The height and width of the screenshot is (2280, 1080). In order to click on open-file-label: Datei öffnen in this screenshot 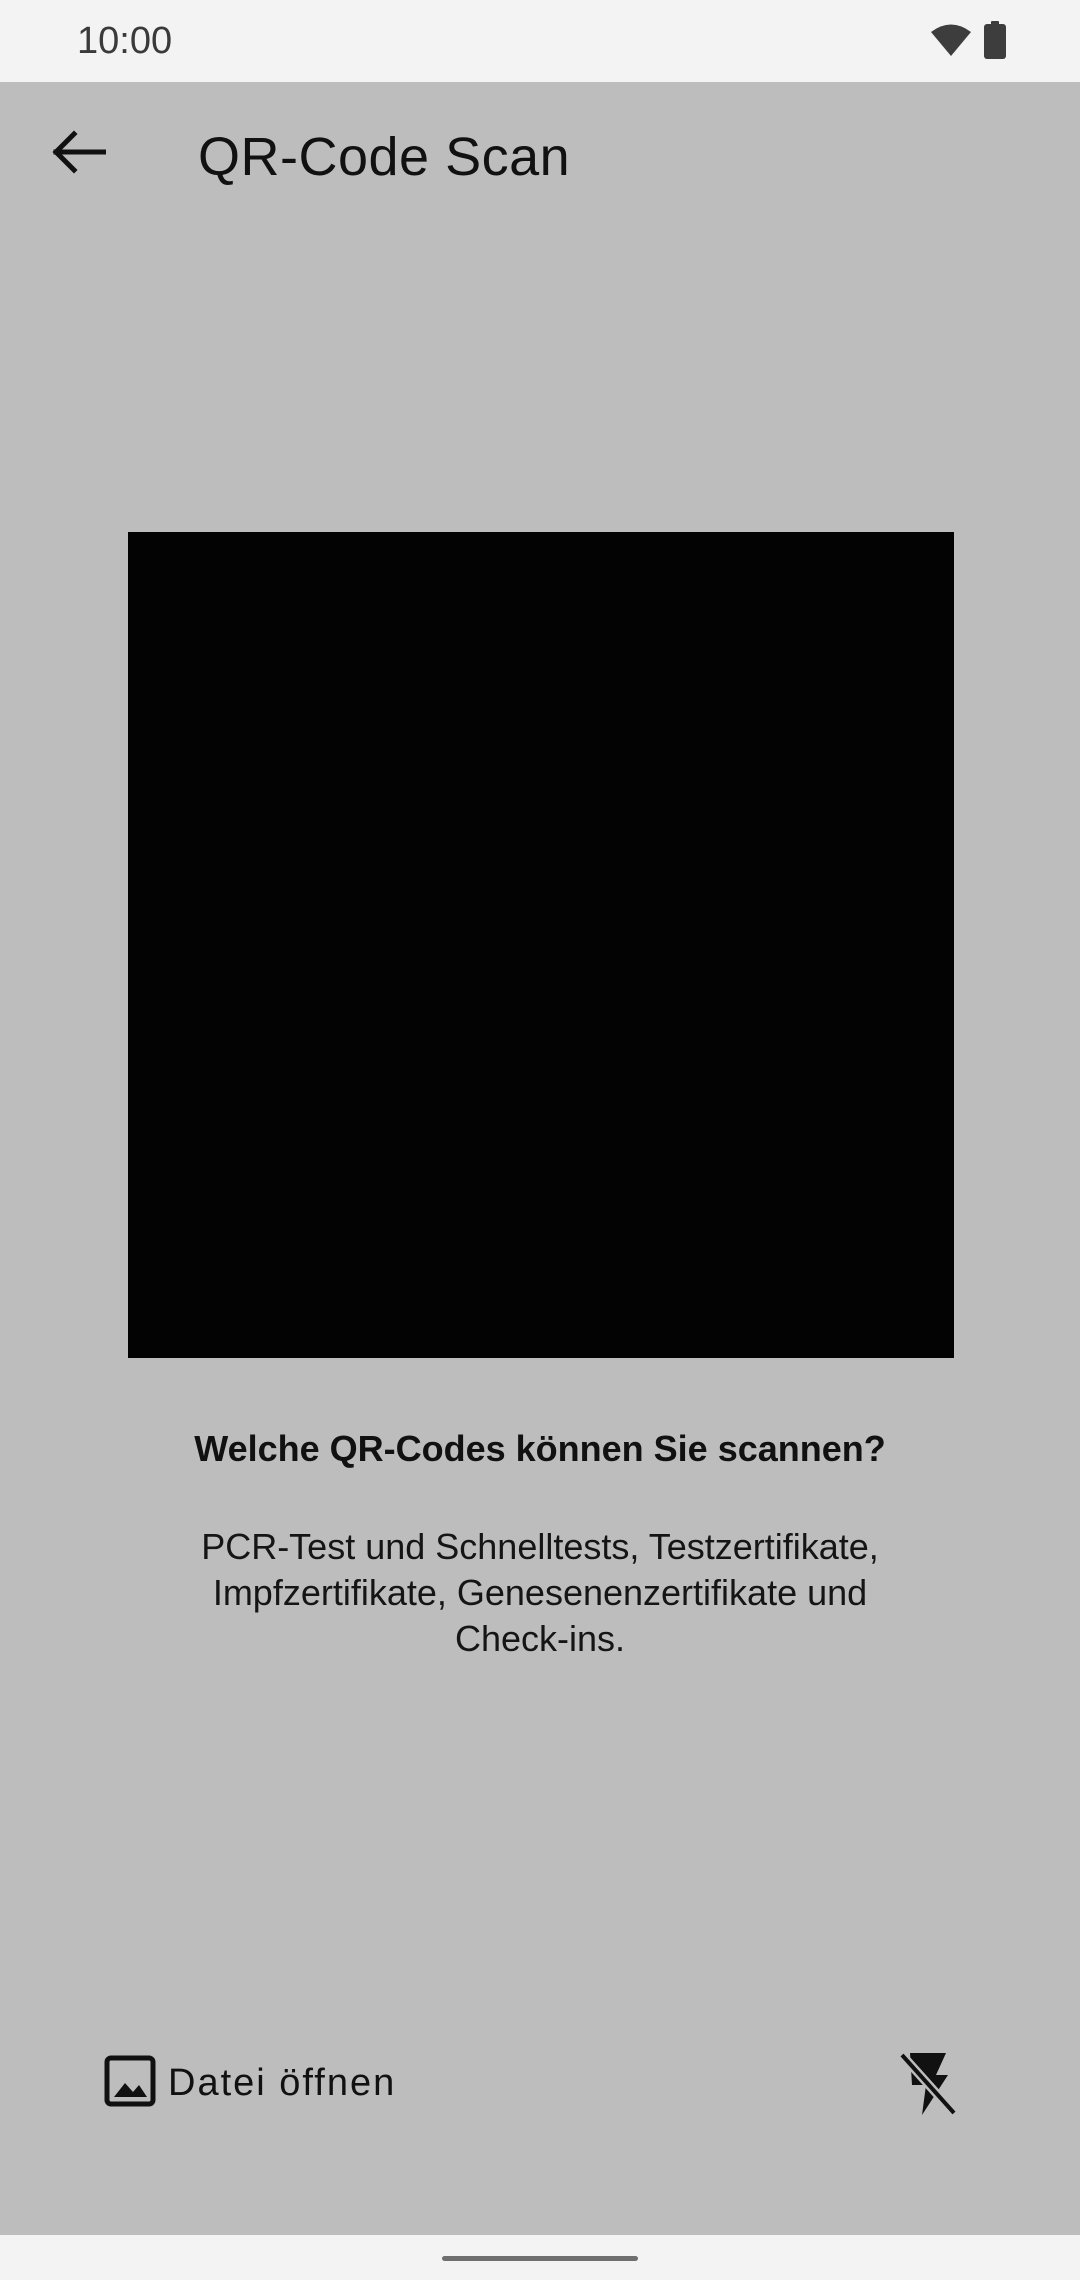, I will do `click(282, 2082)`.